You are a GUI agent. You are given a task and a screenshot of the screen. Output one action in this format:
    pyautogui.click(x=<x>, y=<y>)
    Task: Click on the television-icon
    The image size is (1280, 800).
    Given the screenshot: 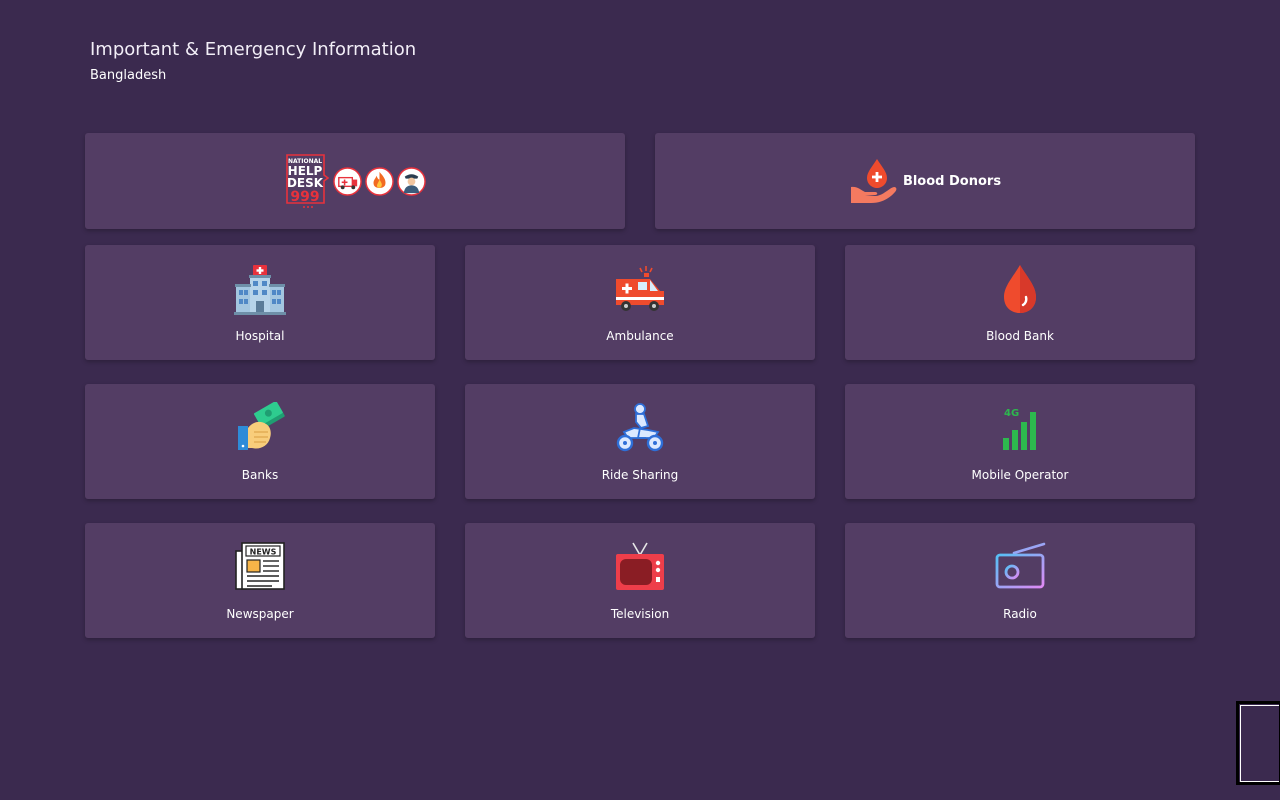 What is the action you would take?
    pyautogui.click(x=640, y=566)
    